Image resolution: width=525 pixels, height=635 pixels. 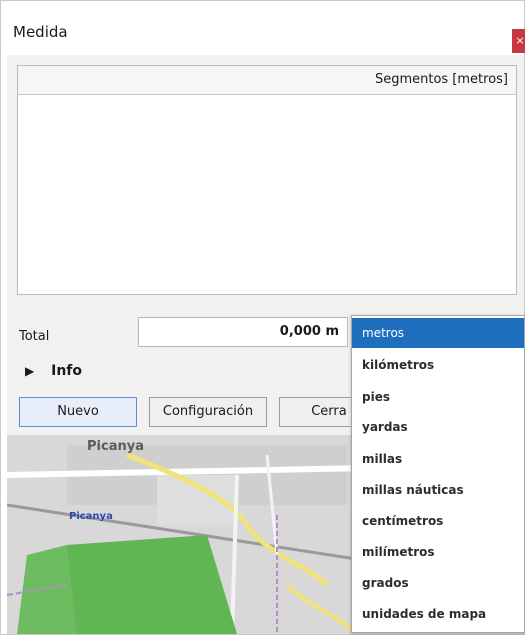 What do you see at coordinates (66, 371) in the screenshot?
I see `info-label: Info` at bounding box center [66, 371].